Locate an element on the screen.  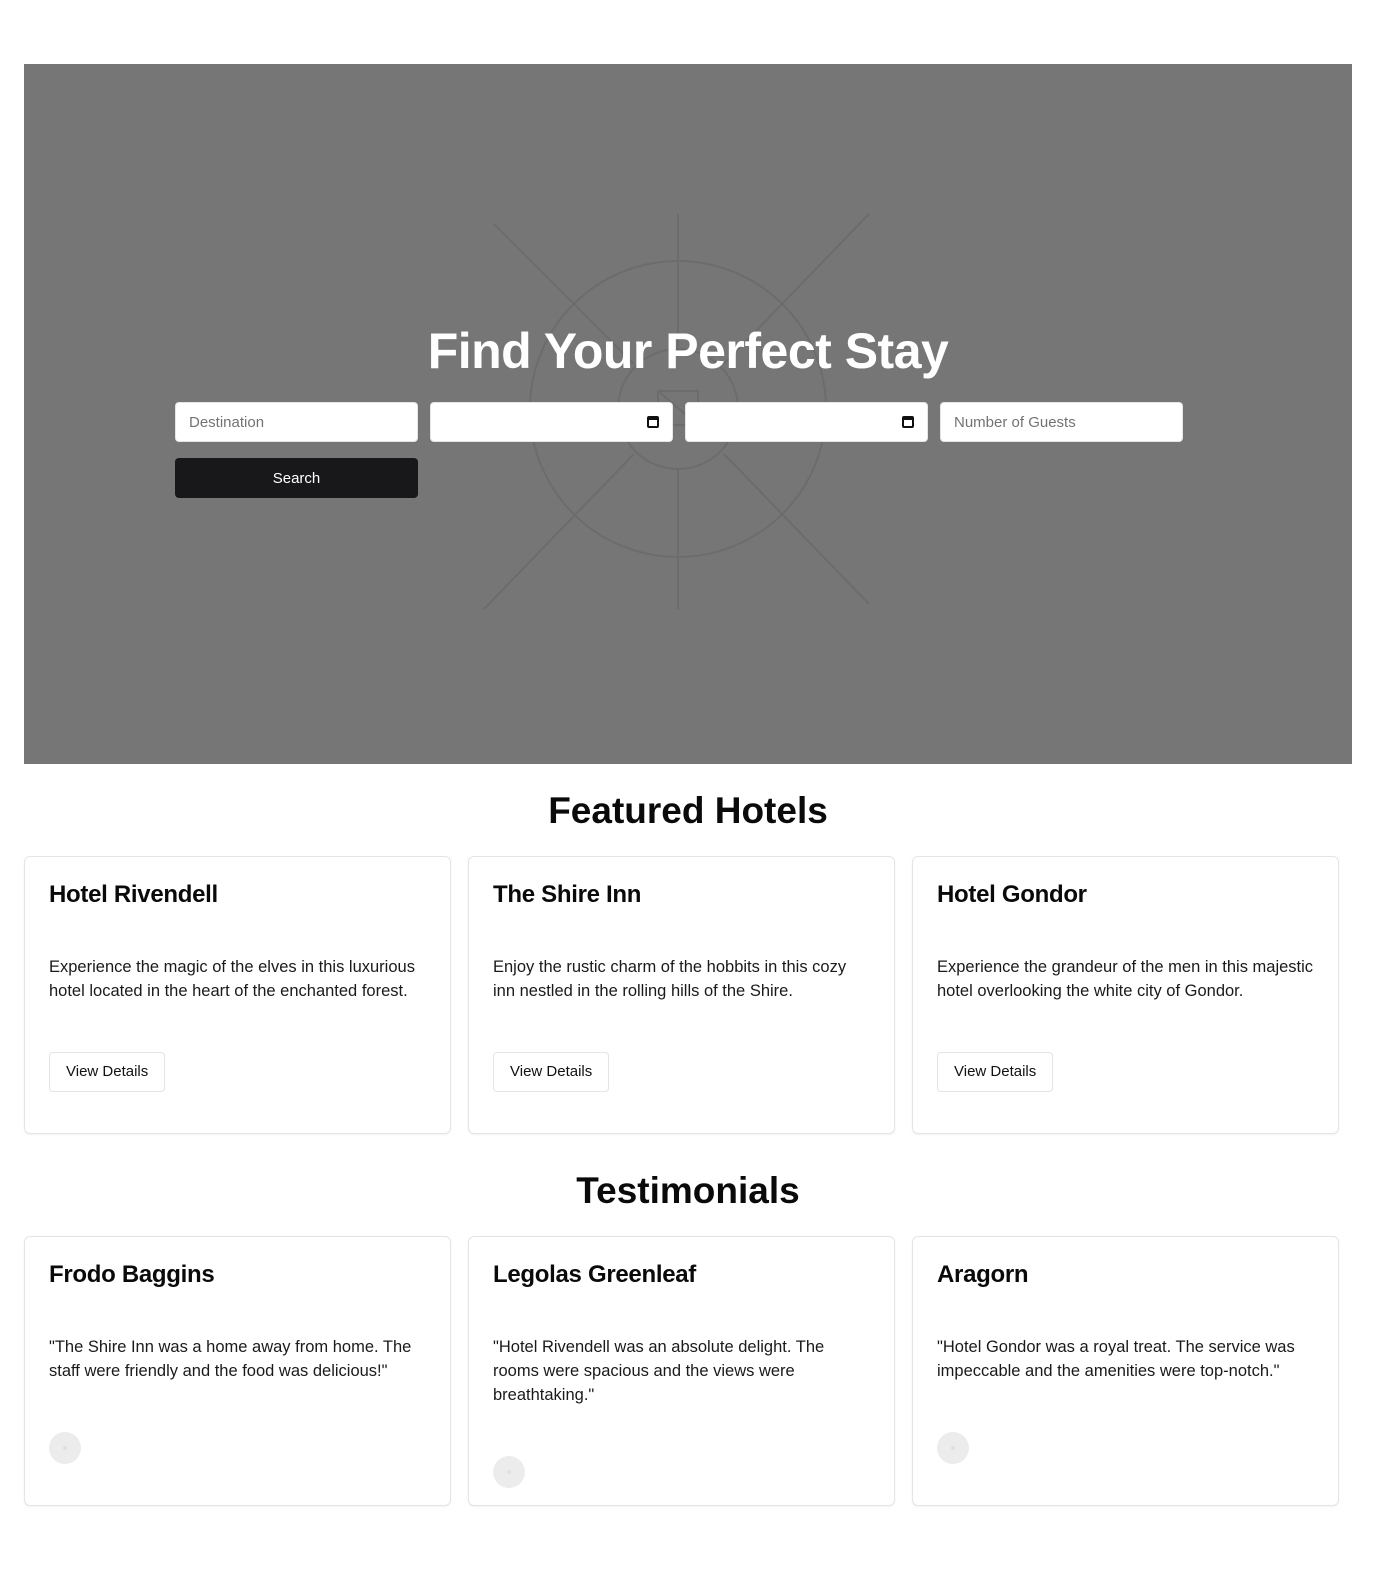
hotel-name: Hotel Rivendell is located at coordinates (133, 894).